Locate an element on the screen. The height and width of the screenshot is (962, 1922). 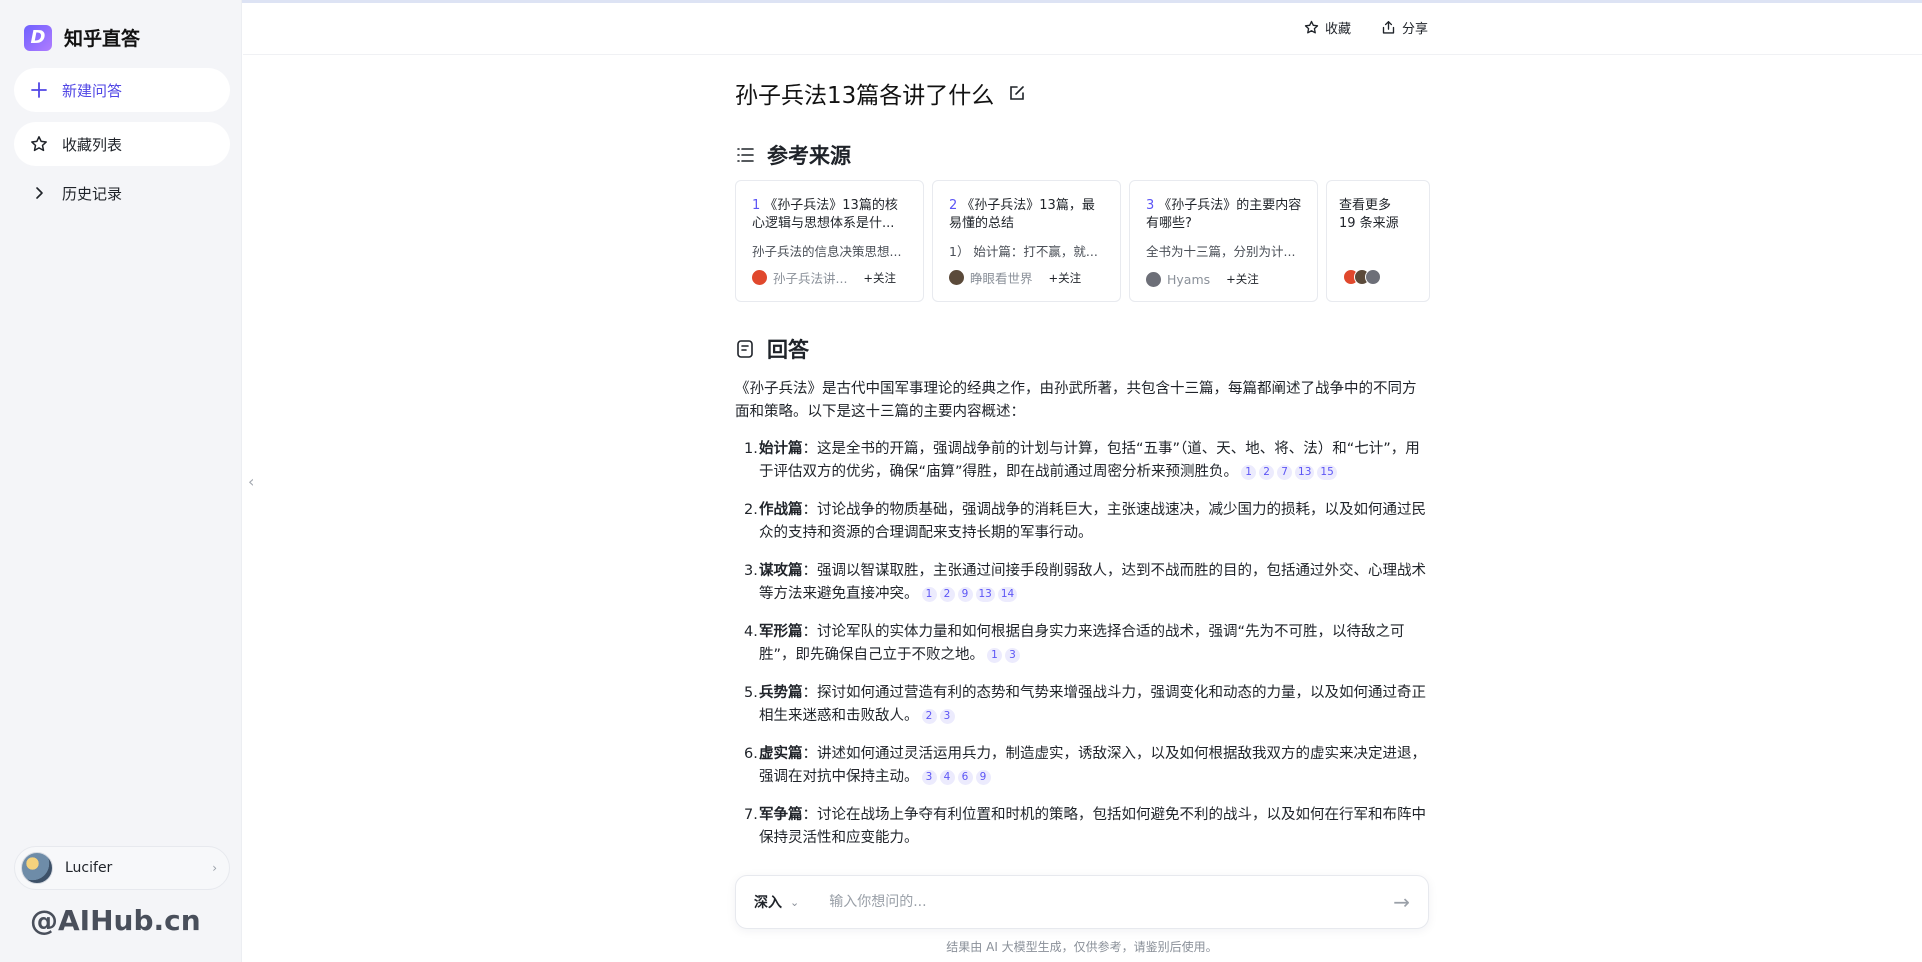
more-sources-avatars is located at coordinates (1362, 277).